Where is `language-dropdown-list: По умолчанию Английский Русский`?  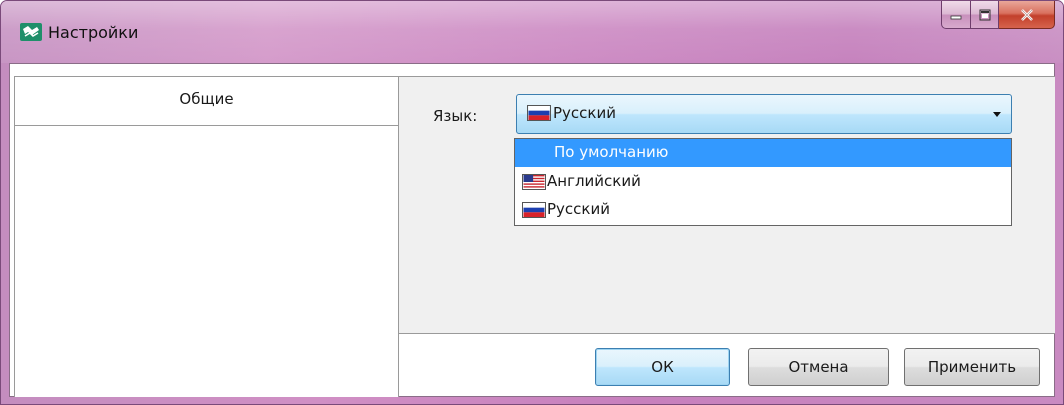 language-dropdown-list: По умолчанию Английский Русский is located at coordinates (763, 182).